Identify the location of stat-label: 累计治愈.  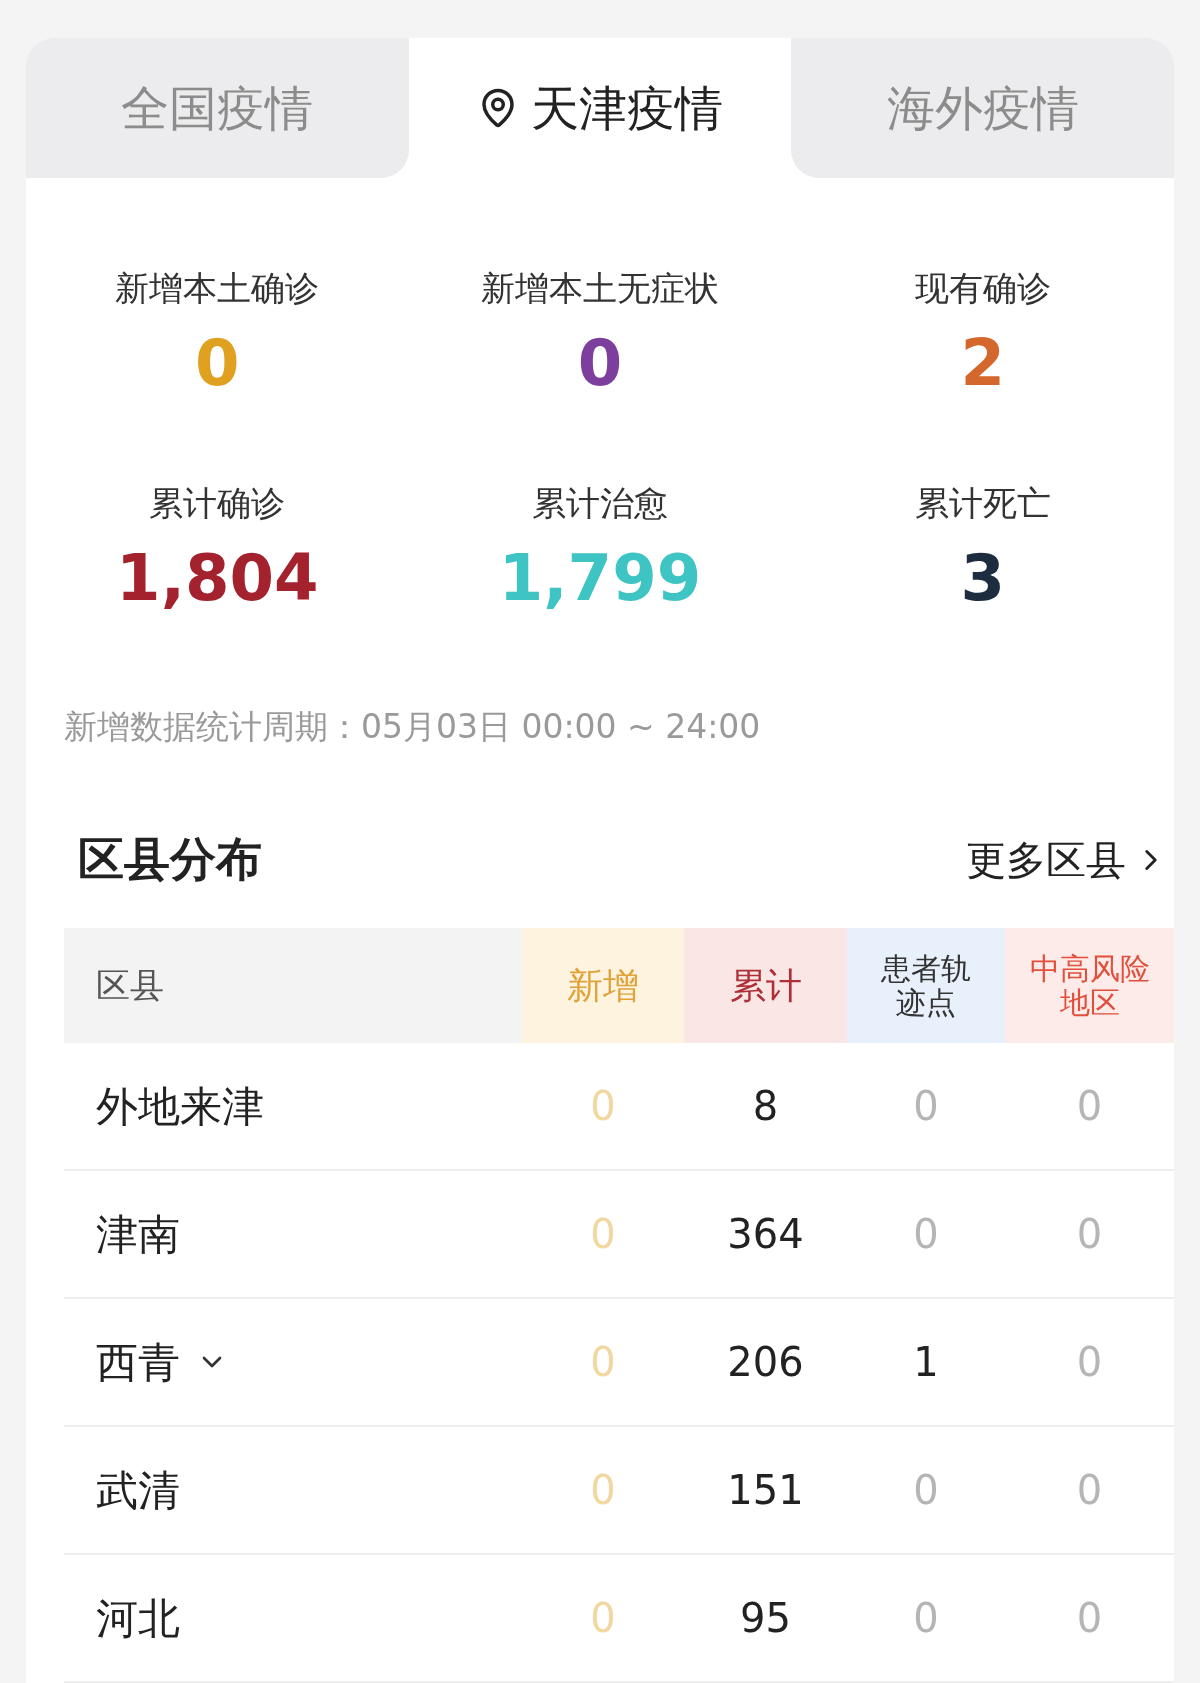
(600, 502).